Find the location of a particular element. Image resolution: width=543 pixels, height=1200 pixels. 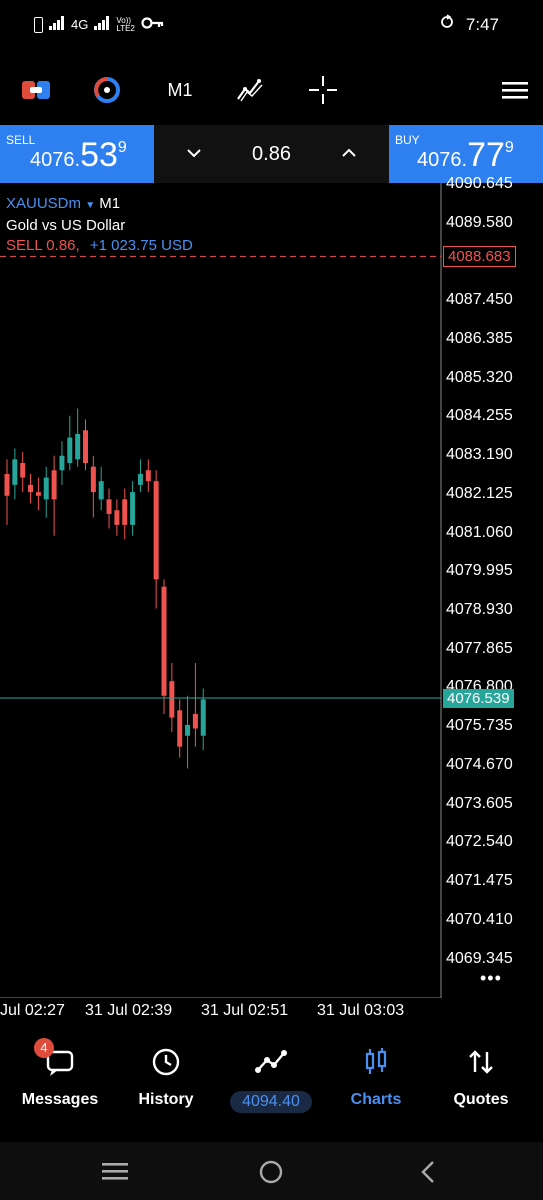

sell-button: SELL 4076.539 is located at coordinates (77, 154).